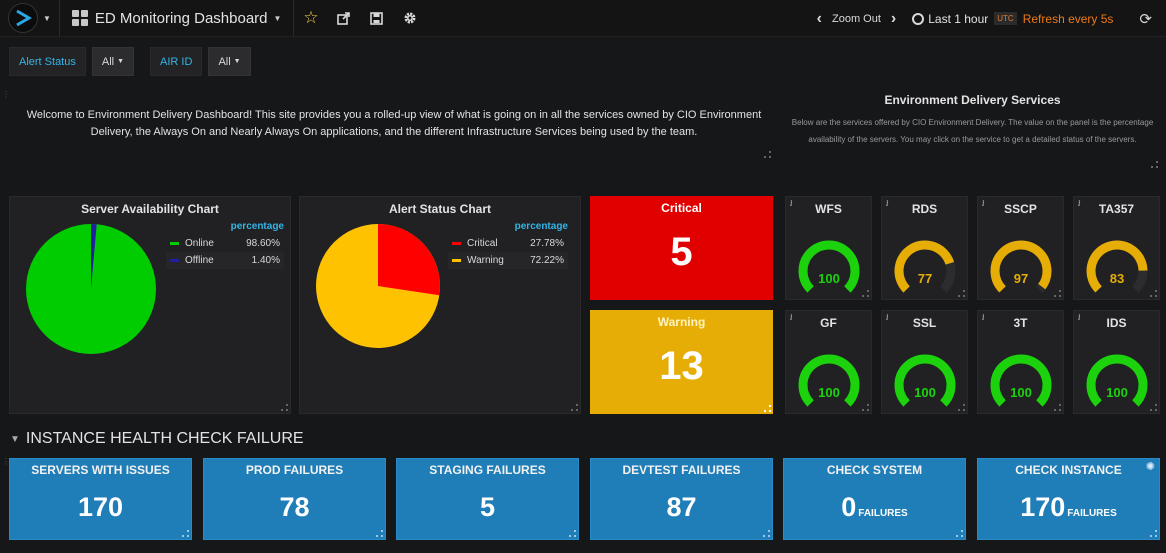  What do you see at coordinates (681, 499) in the screenshot?
I see `health-stat-devtest-failures: DEVTEST FAILURES 87` at bounding box center [681, 499].